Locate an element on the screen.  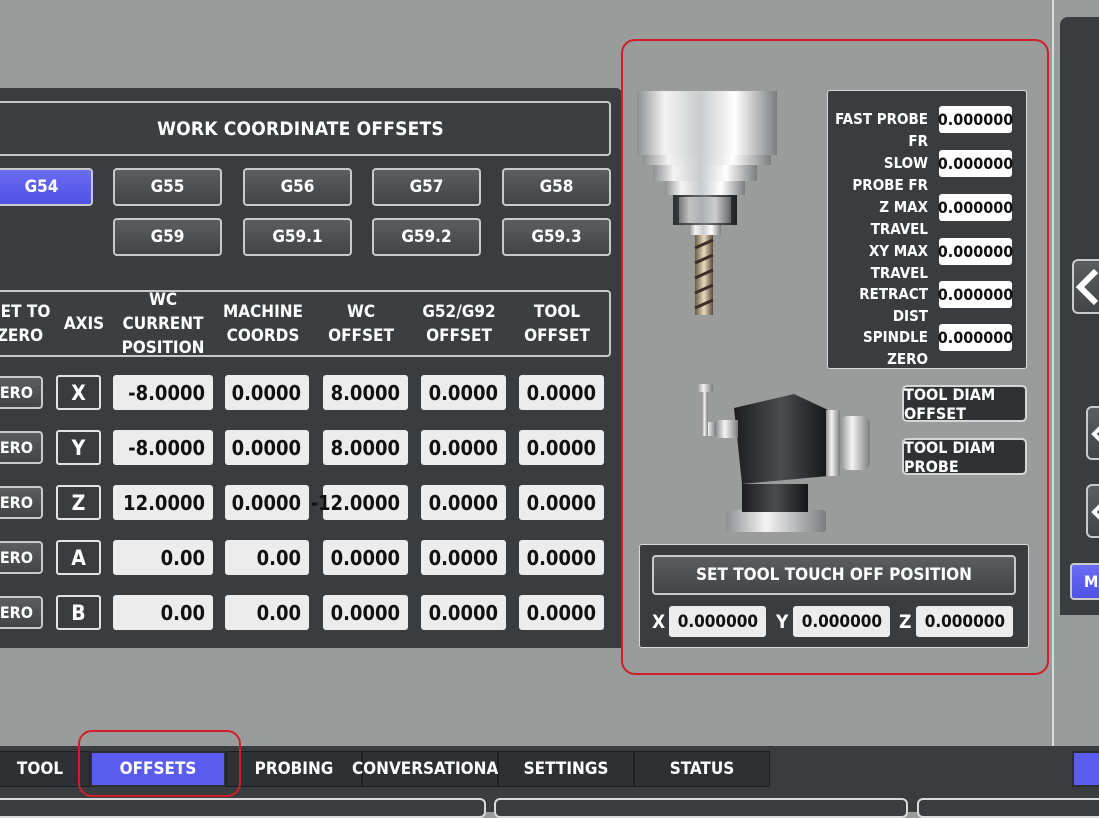
touch-z-input: 0.000000 is located at coordinates (964, 621).